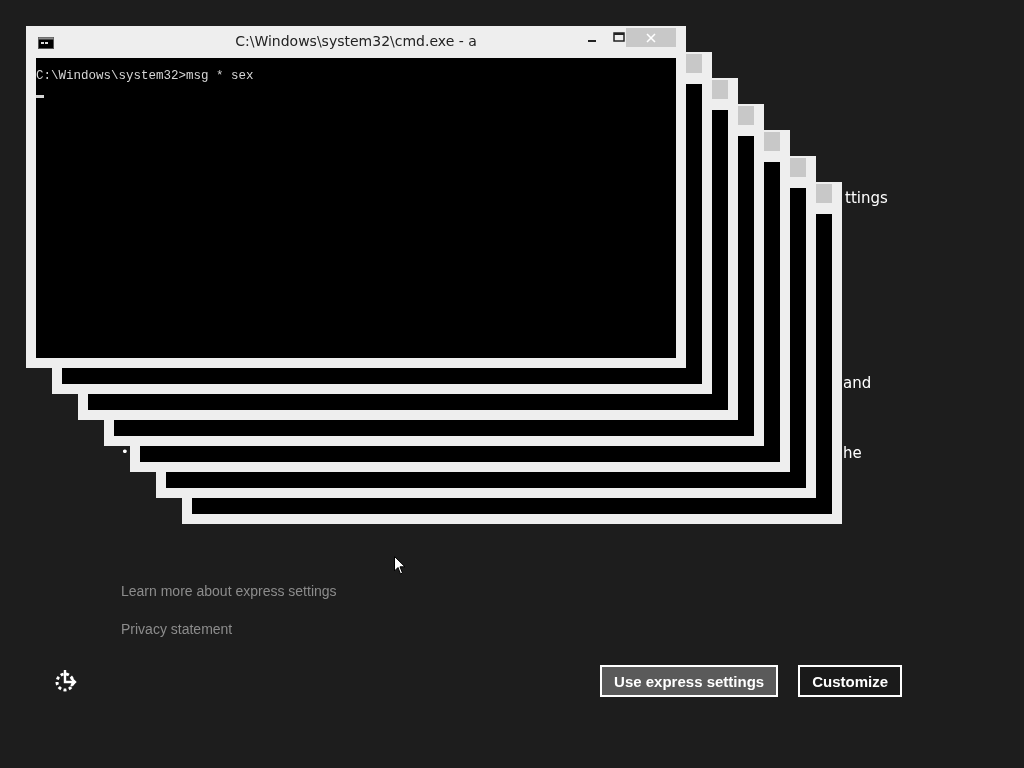  What do you see at coordinates (400, 565) in the screenshot?
I see `mouse-pointer-icon` at bounding box center [400, 565].